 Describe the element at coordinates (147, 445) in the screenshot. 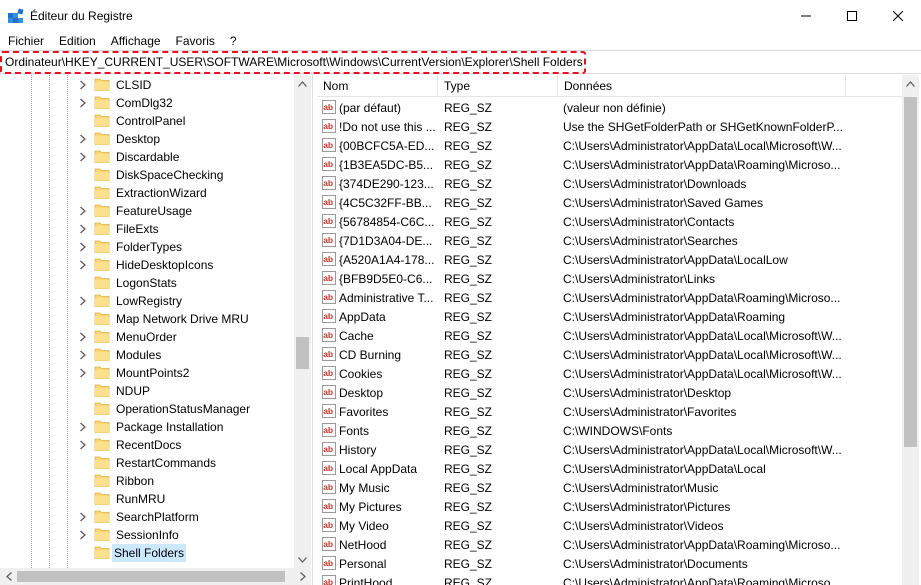

I see `tree-item: RecentDocs` at that location.